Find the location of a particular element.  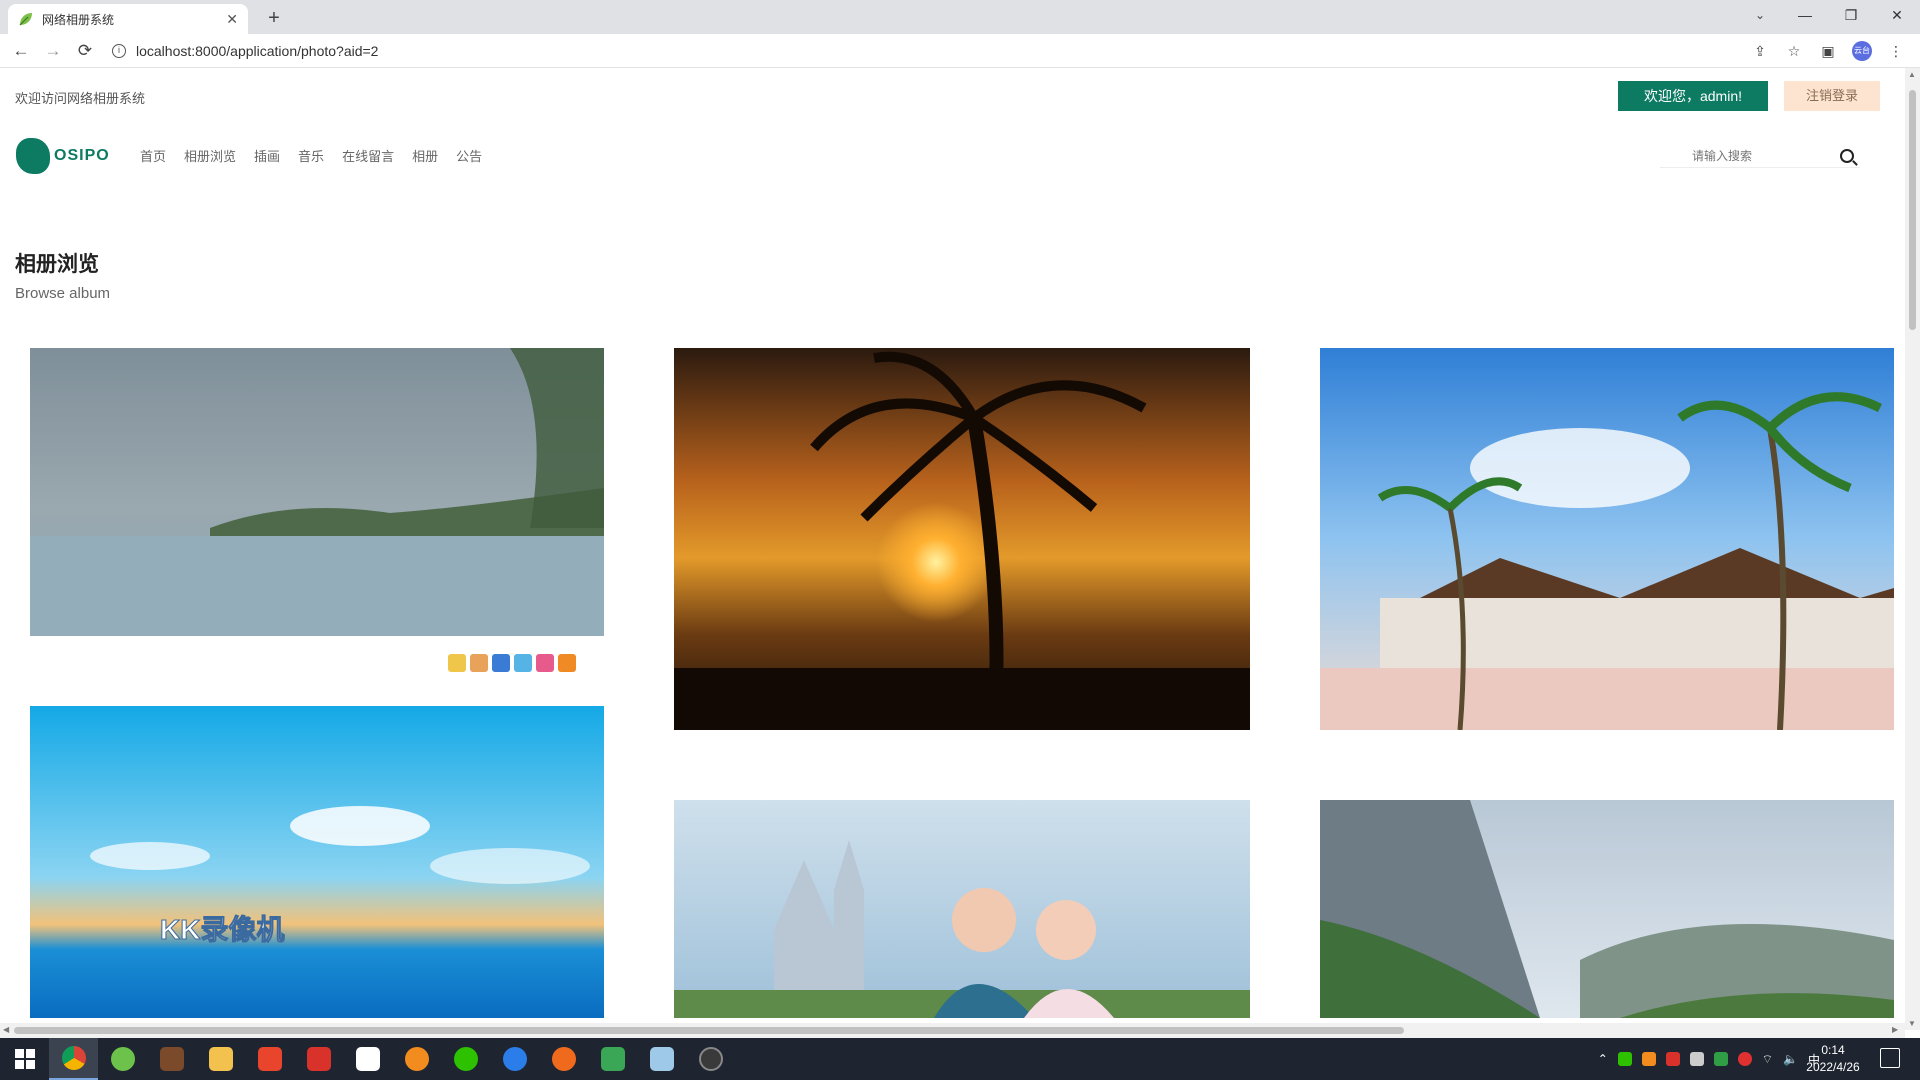

taskbar-app-gear is located at coordinates (710, 1059).